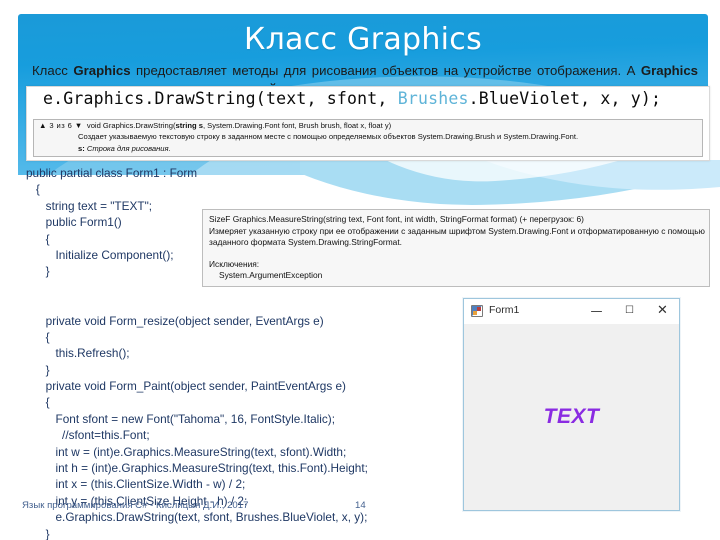 This screenshot has width=720, height=540. I want to click on code-line: public Form1(), so click(74, 222).